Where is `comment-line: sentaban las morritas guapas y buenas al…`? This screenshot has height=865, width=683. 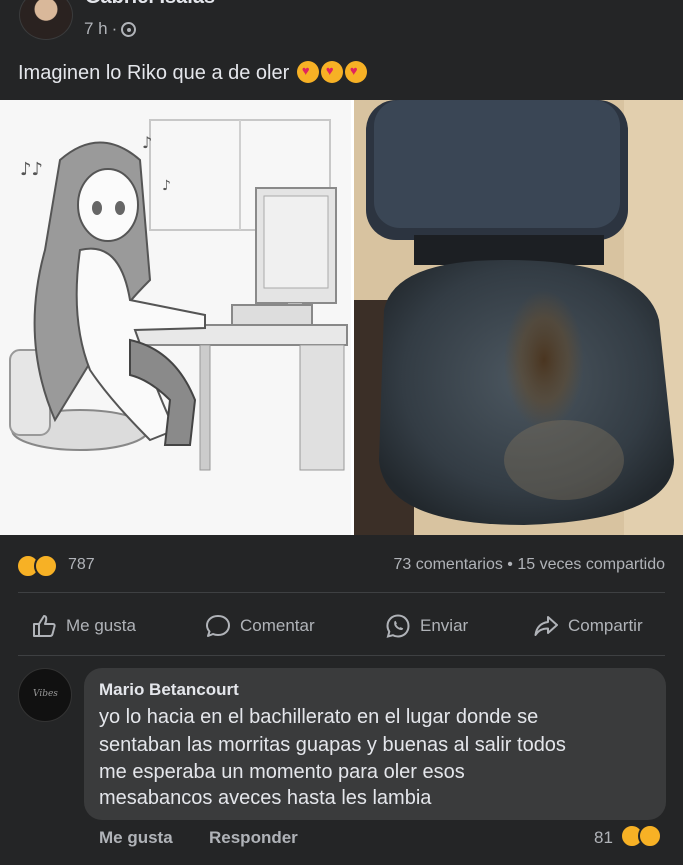 comment-line: sentaban las morritas guapas y buenas al… is located at coordinates (332, 745).